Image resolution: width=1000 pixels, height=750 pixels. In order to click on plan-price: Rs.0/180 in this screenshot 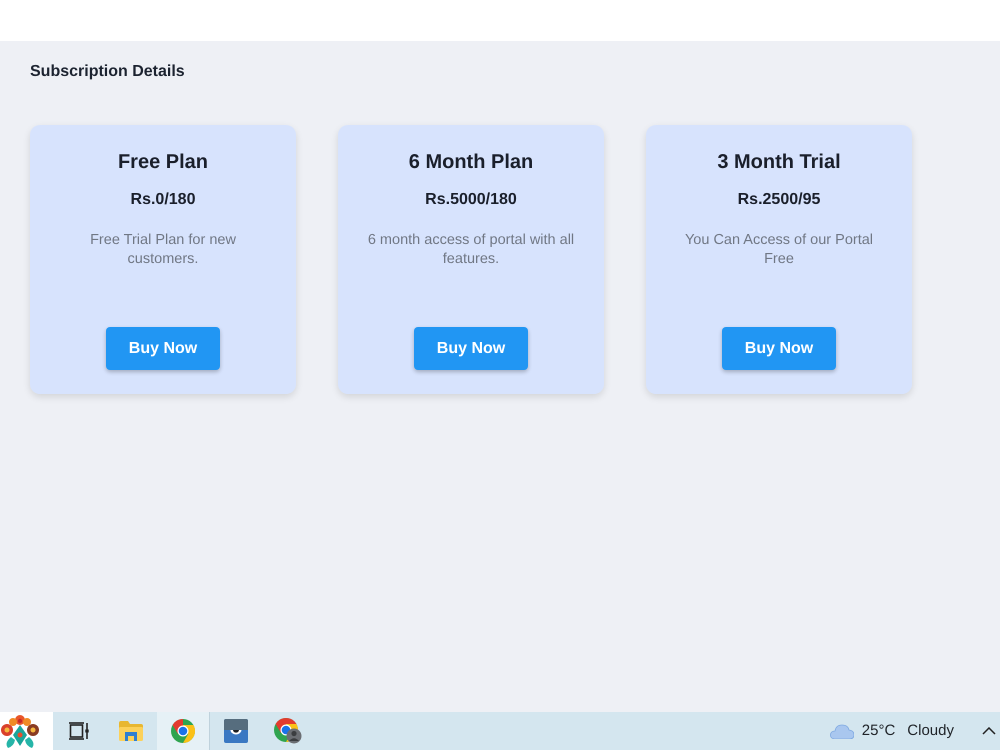, I will do `click(163, 200)`.